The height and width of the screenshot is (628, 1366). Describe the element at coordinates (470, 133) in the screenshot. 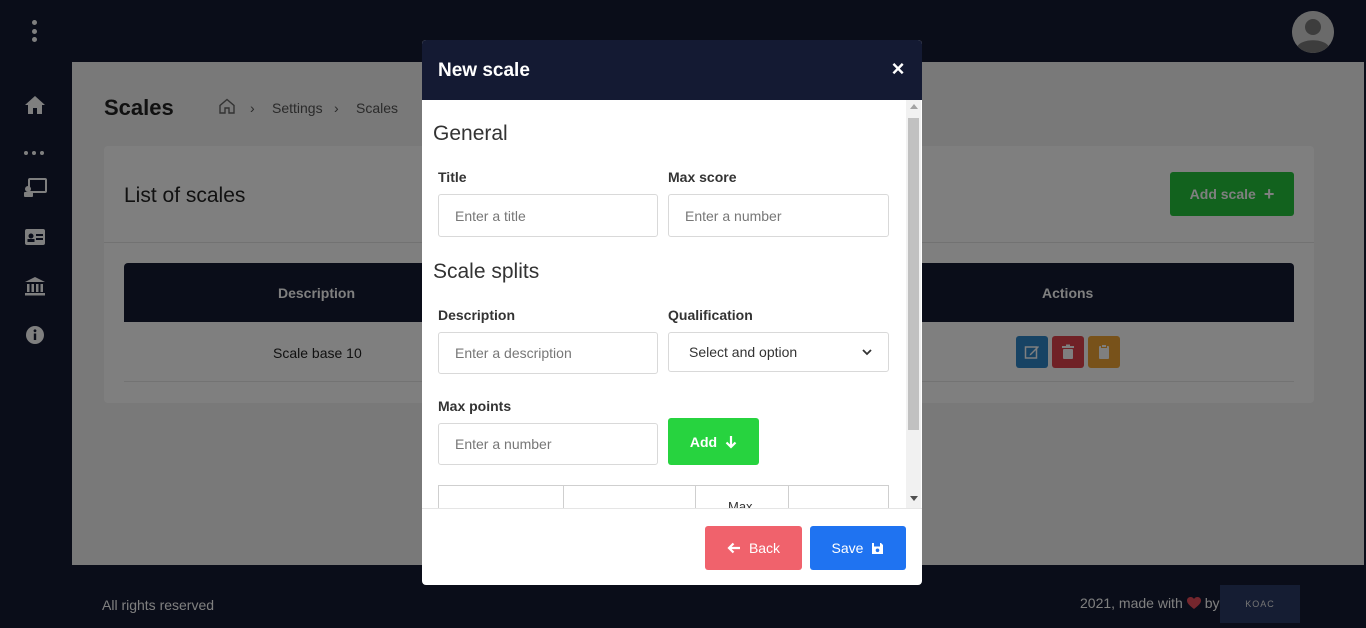

I see `section-general: General` at that location.